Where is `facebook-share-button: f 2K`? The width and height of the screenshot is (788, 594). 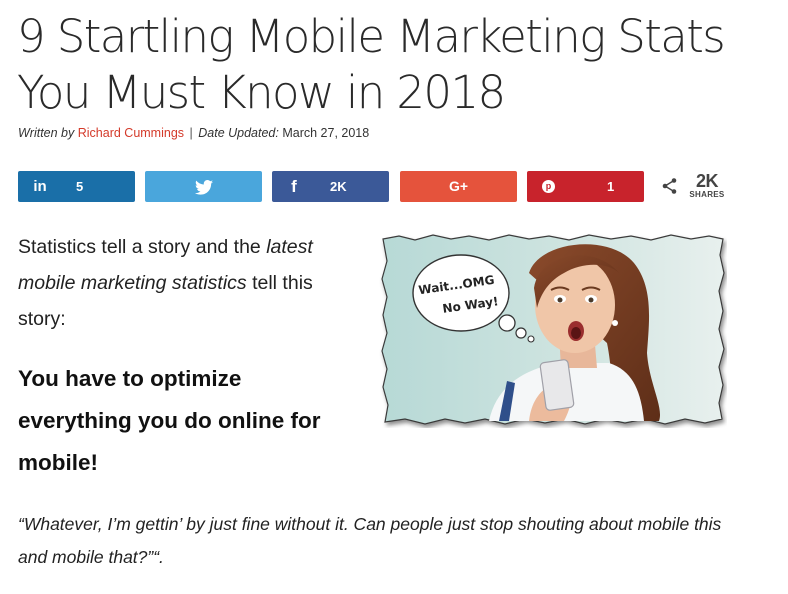 facebook-share-button: f 2K is located at coordinates (330, 186).